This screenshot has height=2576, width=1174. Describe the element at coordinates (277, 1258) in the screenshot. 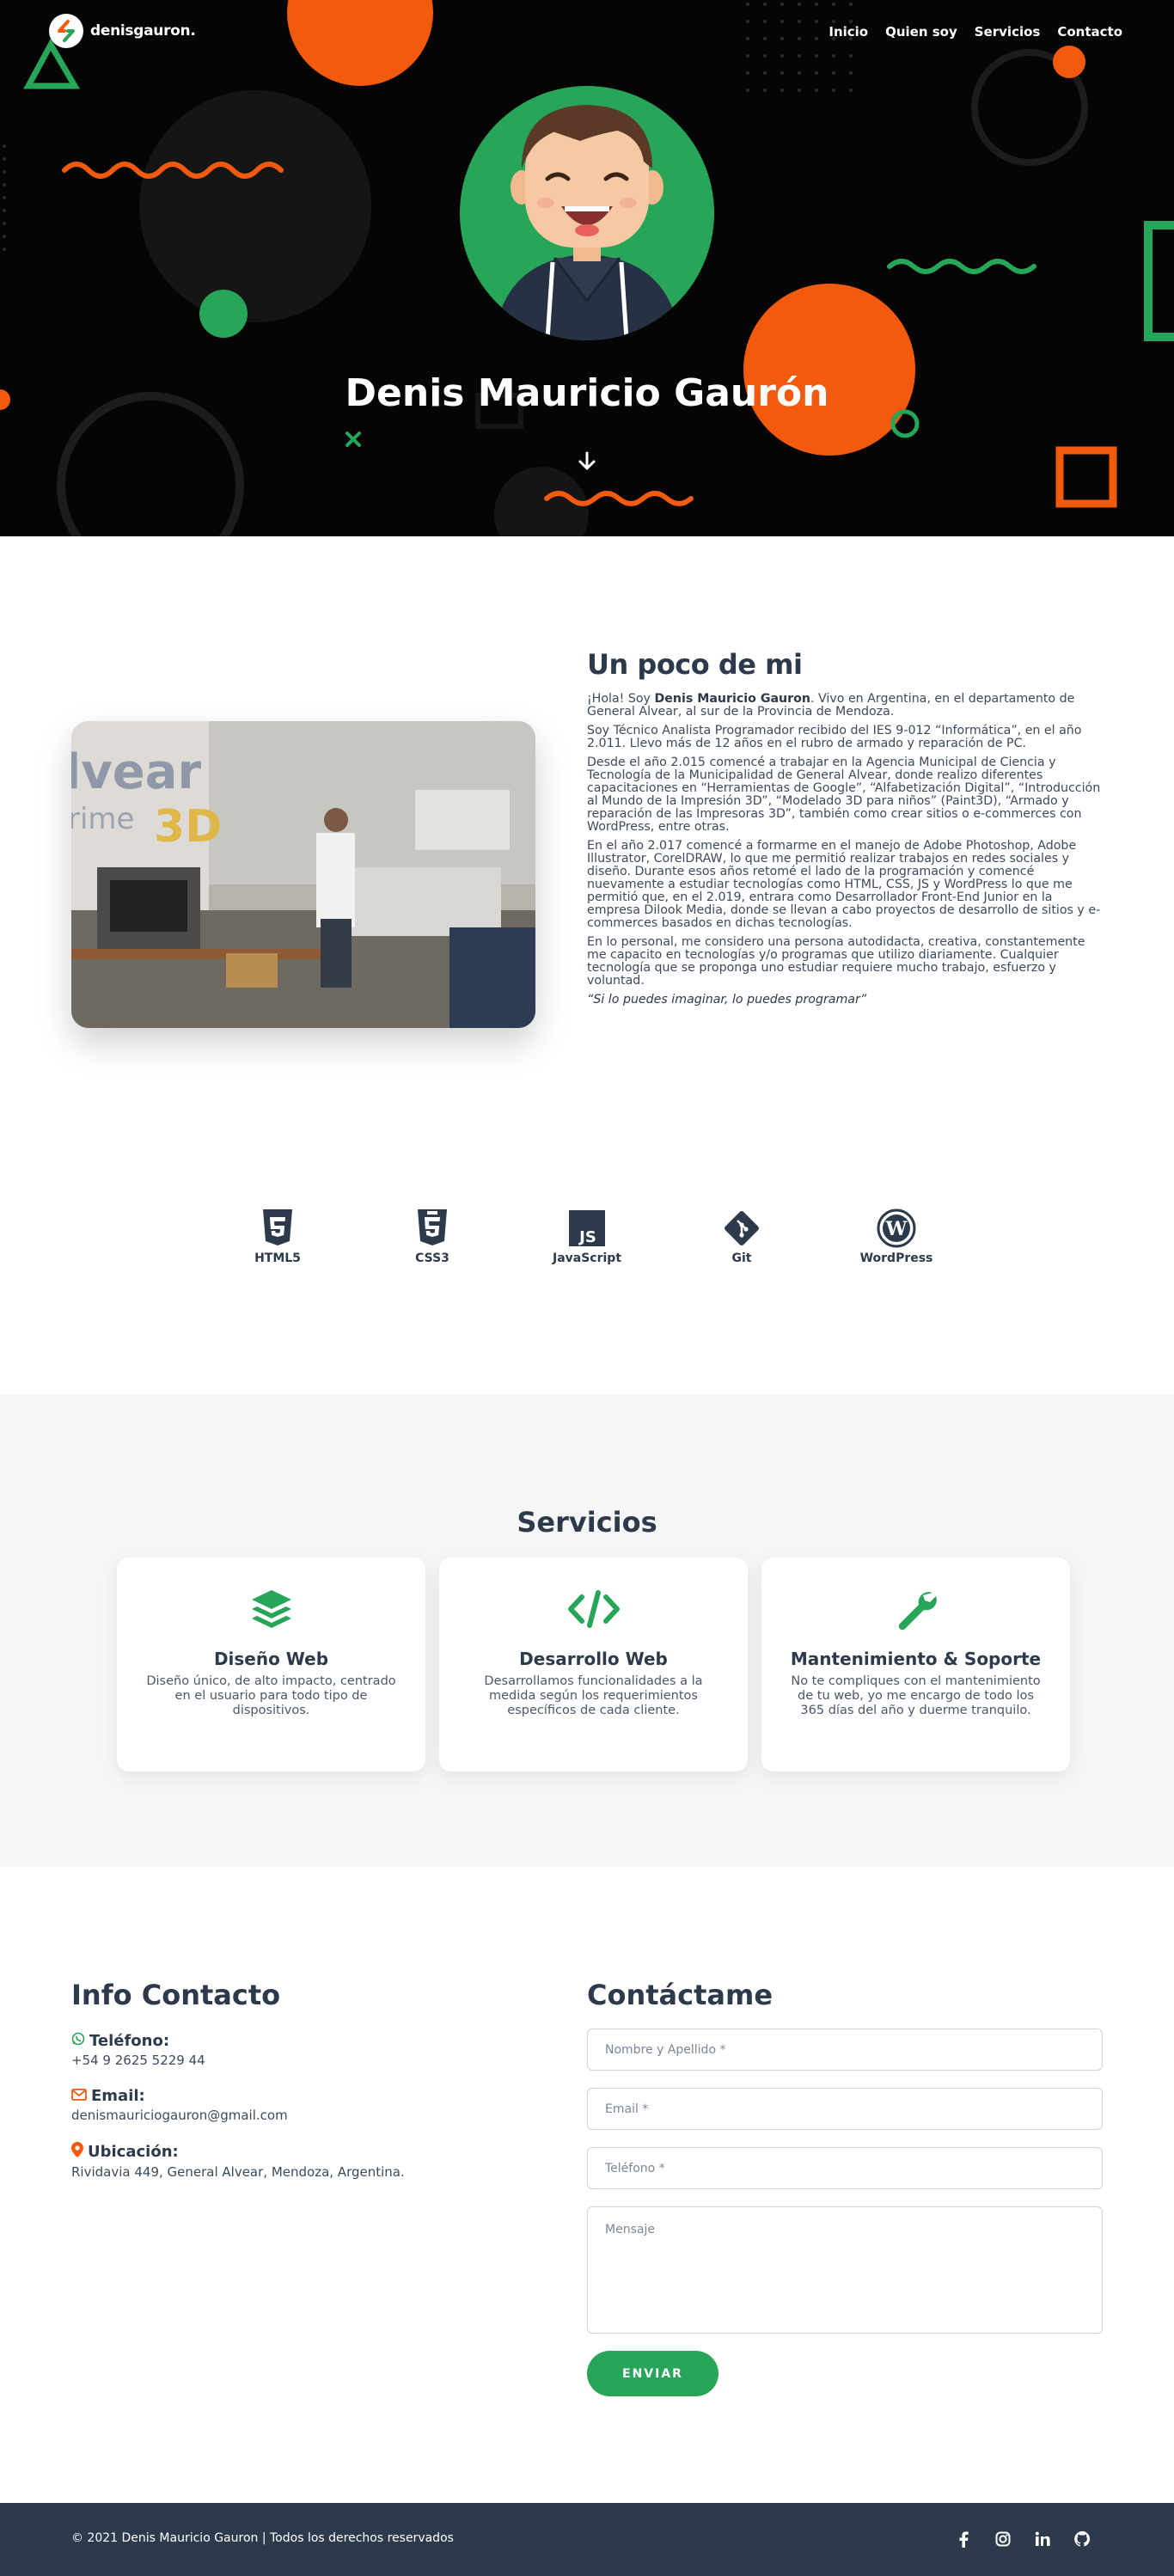

I see `skill-label: HTML5` at that location.